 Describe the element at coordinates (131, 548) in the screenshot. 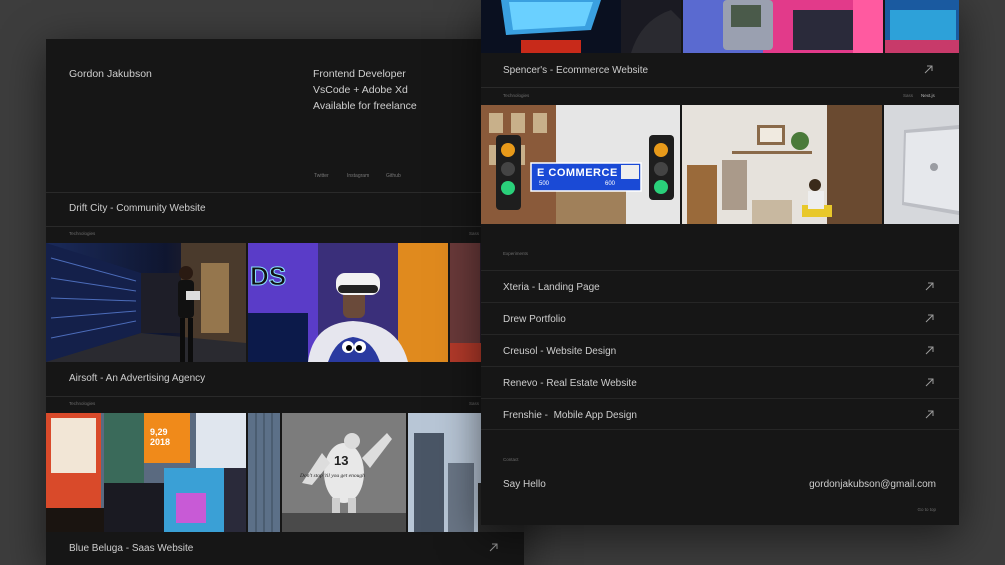

I see `project-title-blue-beluga: Blue Beluga - Saas Website` at that location.